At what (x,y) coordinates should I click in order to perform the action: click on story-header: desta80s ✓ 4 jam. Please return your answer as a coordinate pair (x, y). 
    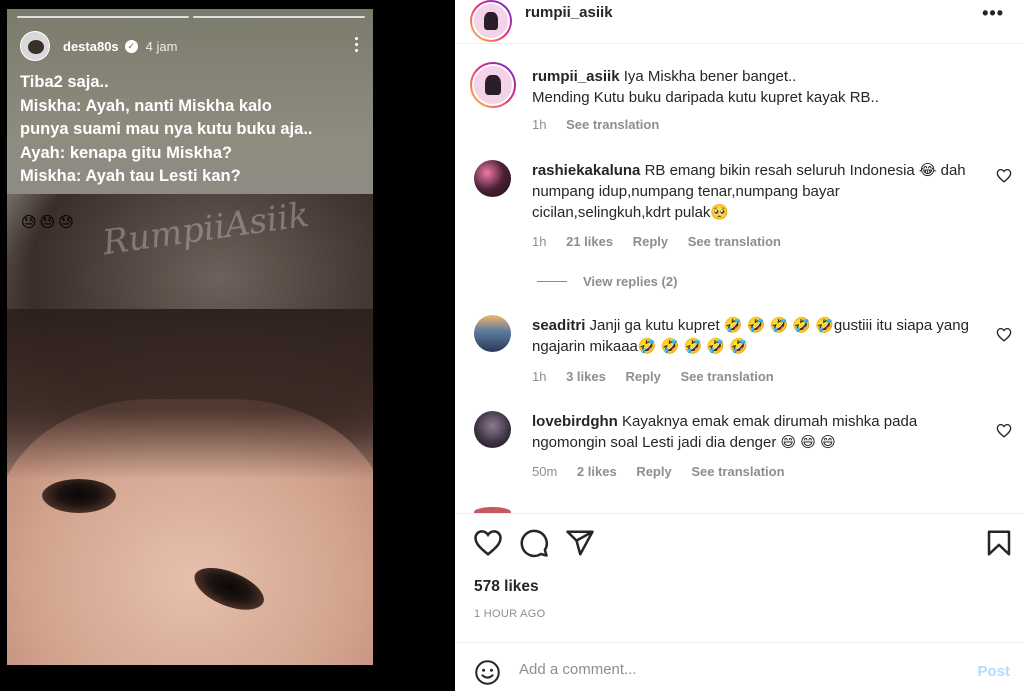
    Looking at the image, I should click on (98, 46).